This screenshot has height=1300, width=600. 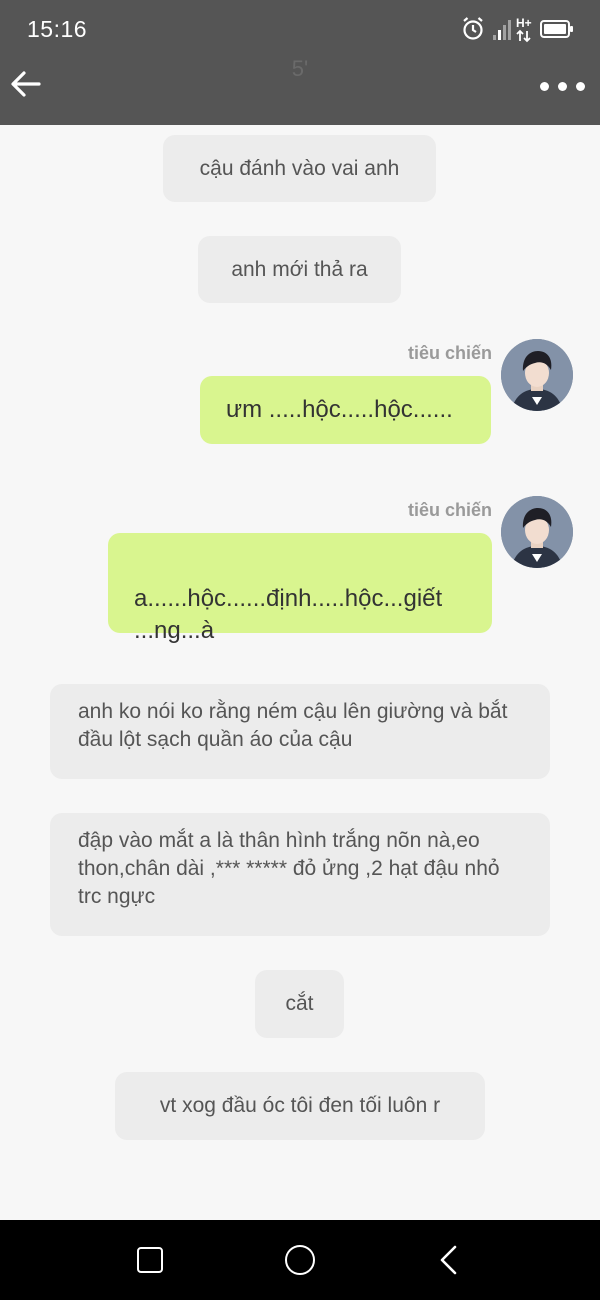 I want to click on system-message: cắt, so click(x=299, y=1004).